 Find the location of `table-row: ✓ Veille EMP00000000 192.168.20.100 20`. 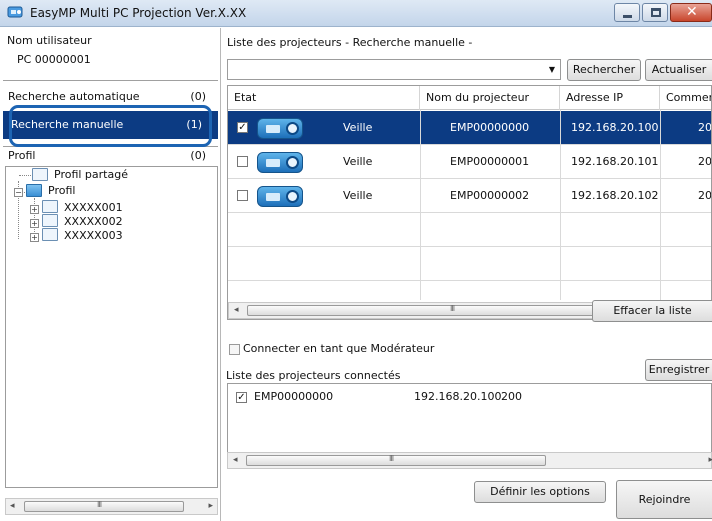

table-row: ✓ Veille EMP00000000 192.168.20.100 20 is located at coordinates (469, 128).